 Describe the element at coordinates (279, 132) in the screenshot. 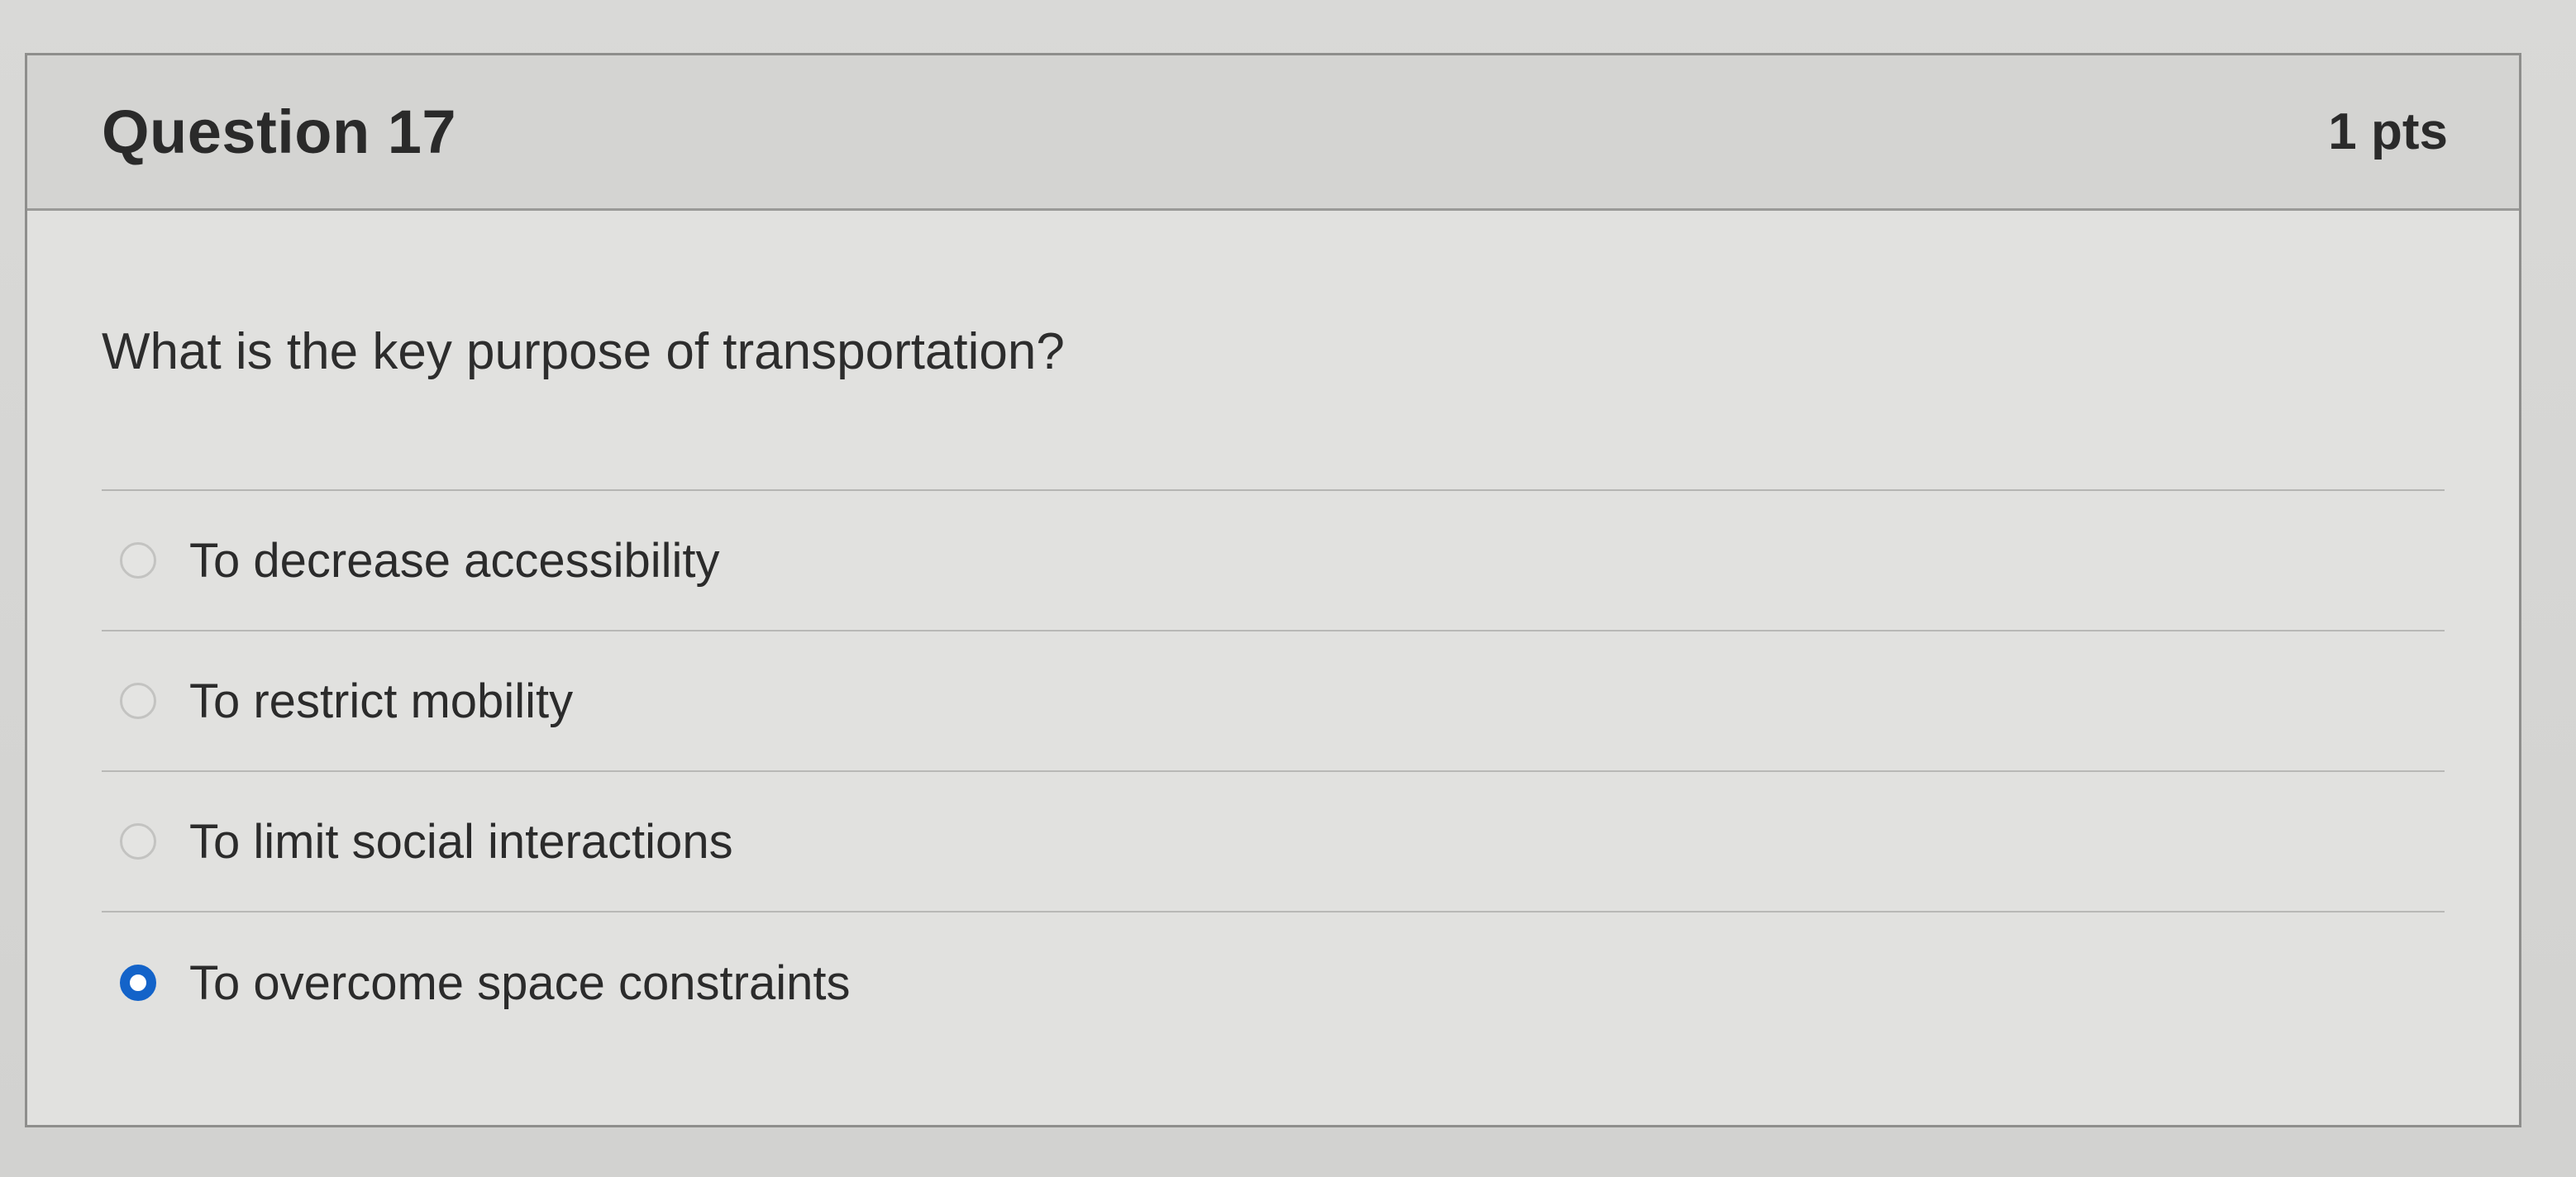

I see `question-title: Question 17` at that location.